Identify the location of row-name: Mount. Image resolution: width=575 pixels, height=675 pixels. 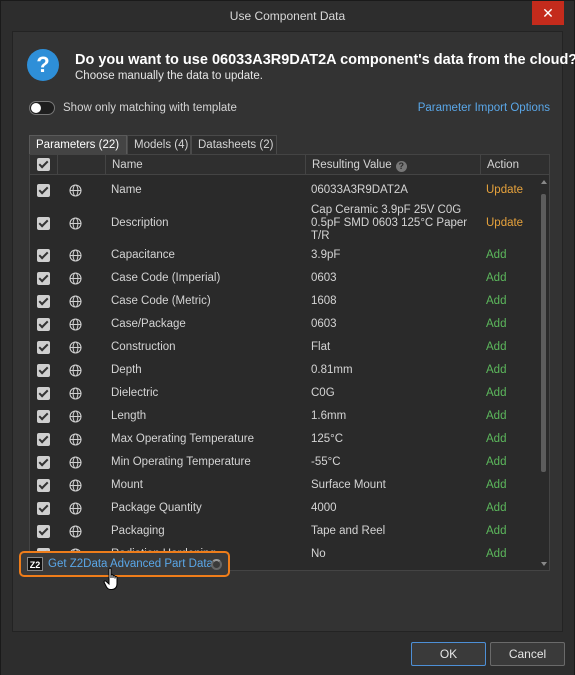
(127, 485).